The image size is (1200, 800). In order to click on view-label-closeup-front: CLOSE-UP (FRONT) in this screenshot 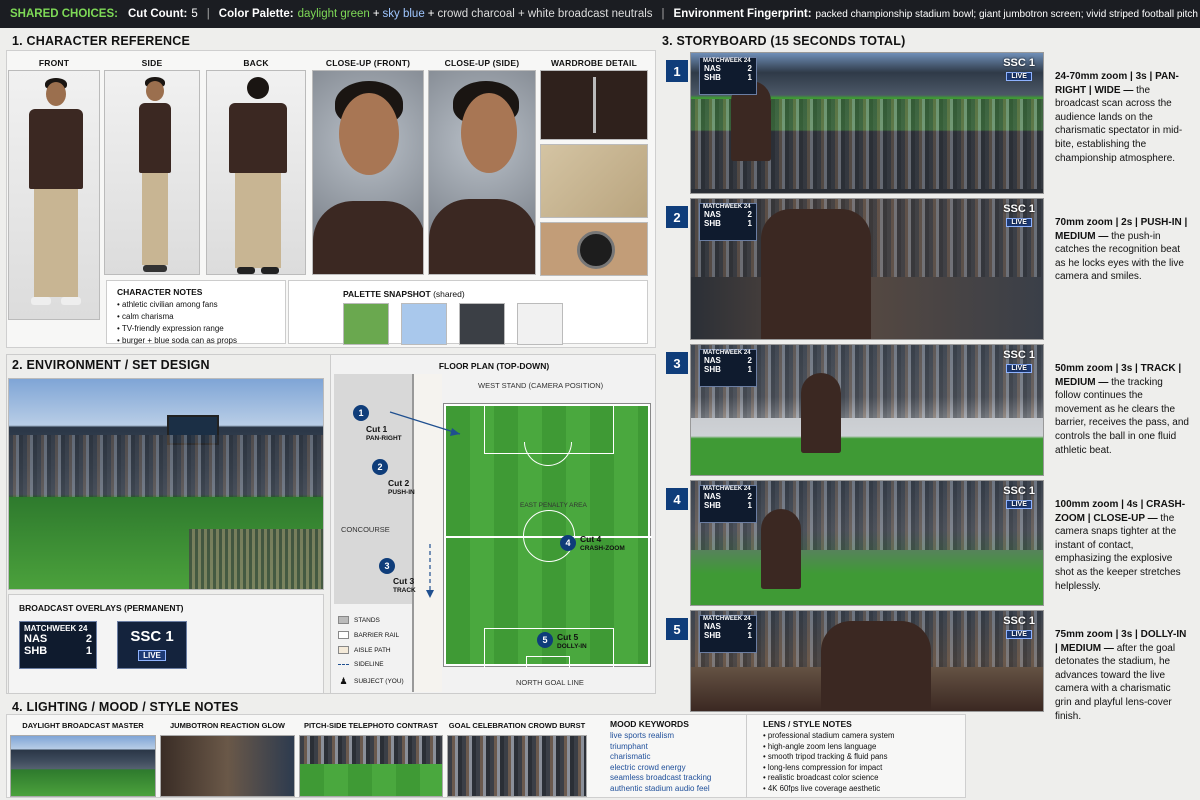, I will do `click(368, 63)`.